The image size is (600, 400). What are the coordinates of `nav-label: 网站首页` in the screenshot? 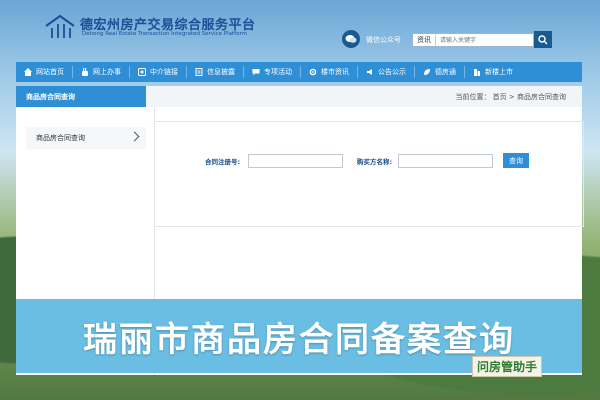 It's located at (50, 72).